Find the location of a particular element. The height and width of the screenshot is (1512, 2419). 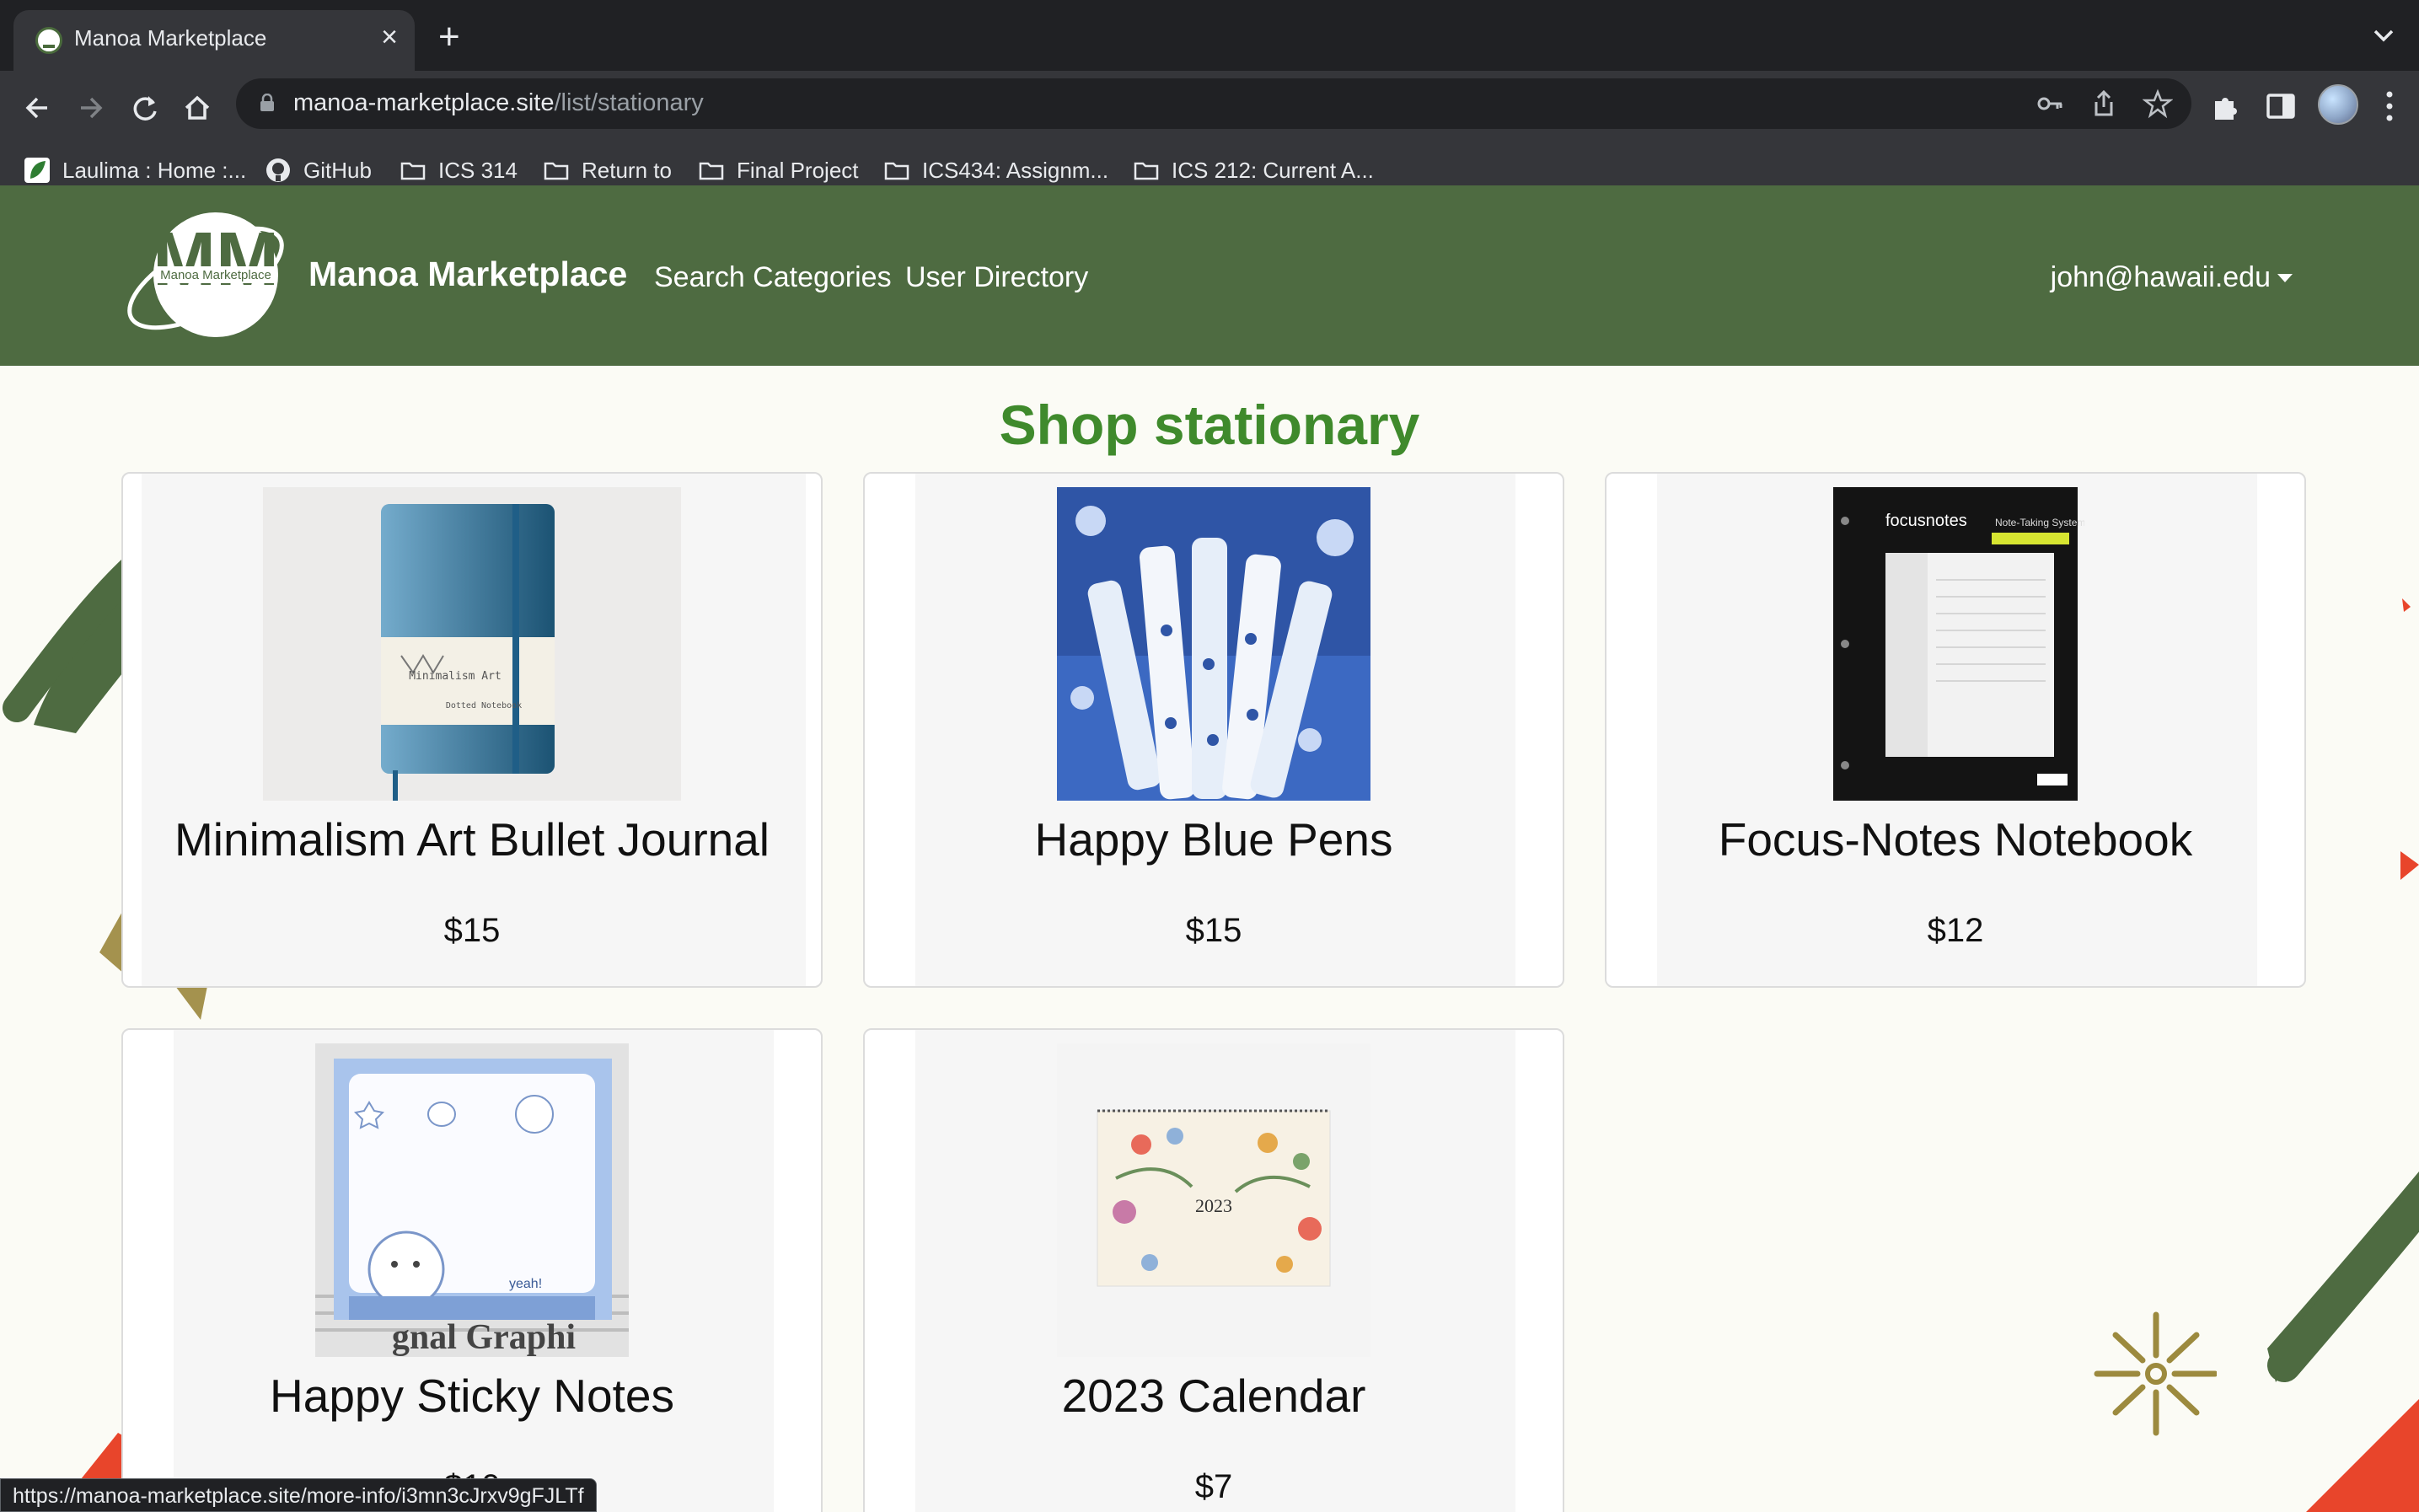

forward-icon is located at coordinates (91, 108).